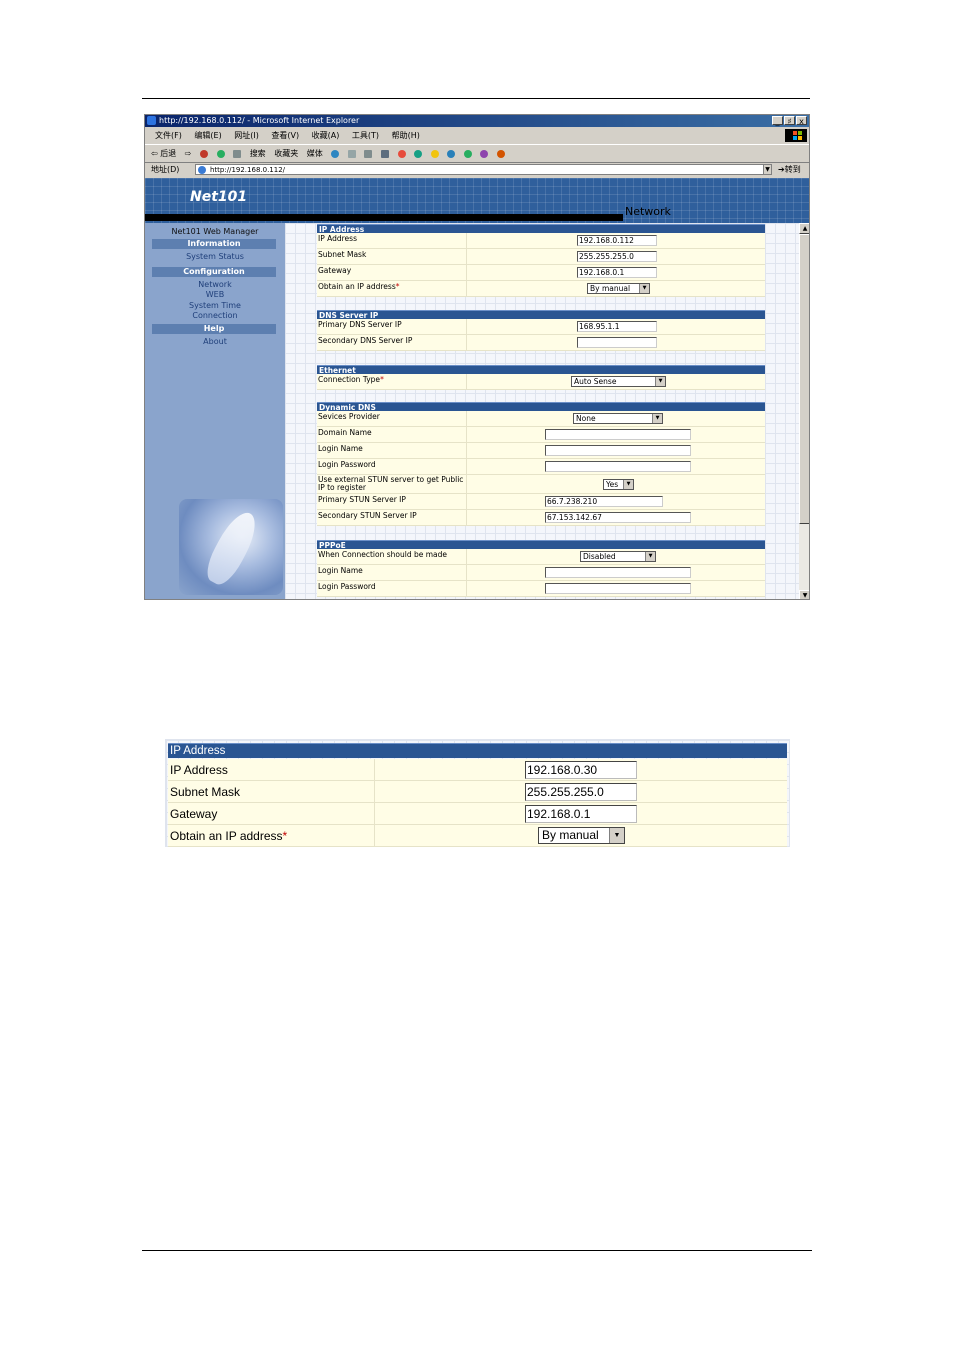  Describe the element at coordinates (482, 169) in the screenshot. I see `address-field: http://192.168.0.112/` at that location.